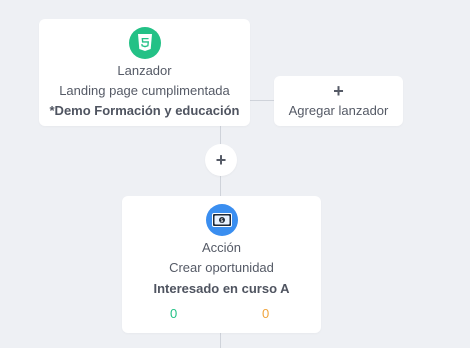  What do you see at coordinates (144, 43) in the screenshot?
I see `html5-icon` at bounding box center [144, 43].